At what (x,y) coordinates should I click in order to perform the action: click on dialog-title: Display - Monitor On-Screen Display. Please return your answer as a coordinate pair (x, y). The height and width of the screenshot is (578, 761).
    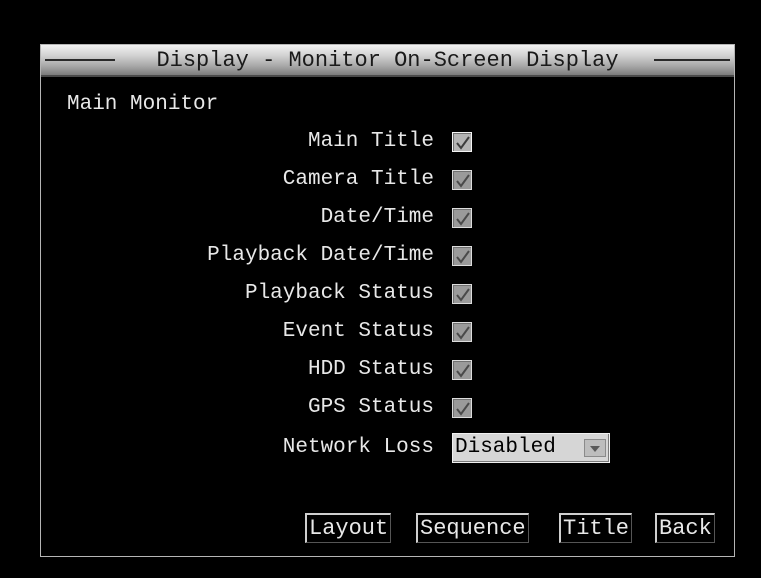
    Looking at the image, I should click on (387, 61).